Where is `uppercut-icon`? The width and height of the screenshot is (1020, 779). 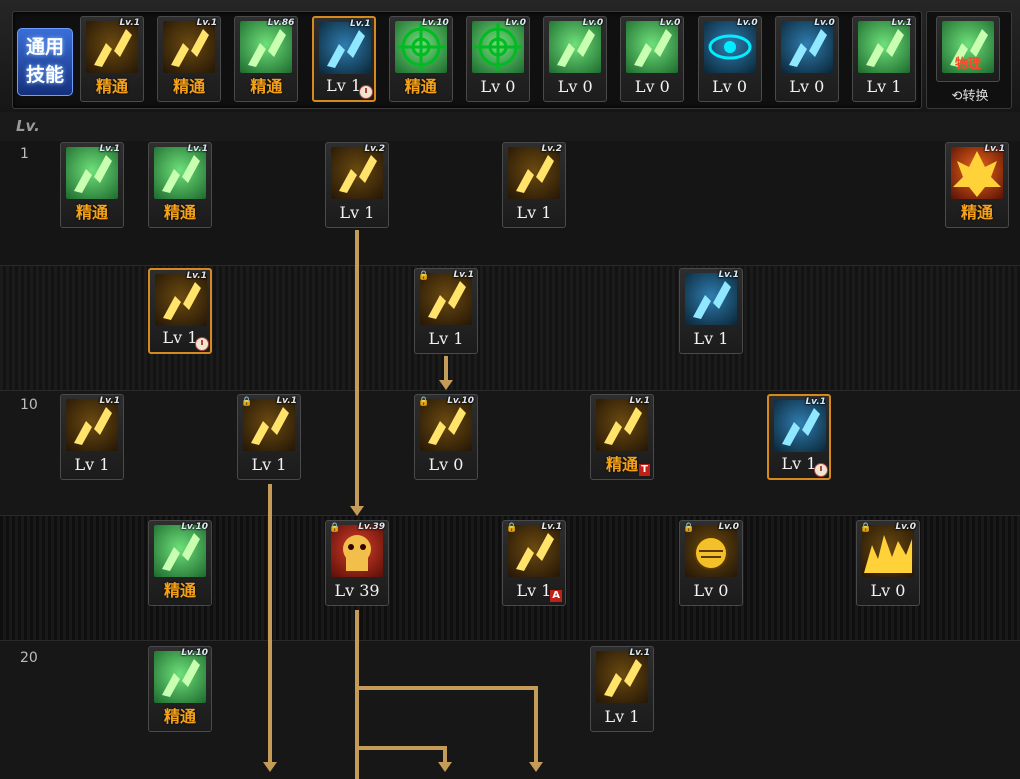
uppercut-icon is located at coordinates (534, 173).